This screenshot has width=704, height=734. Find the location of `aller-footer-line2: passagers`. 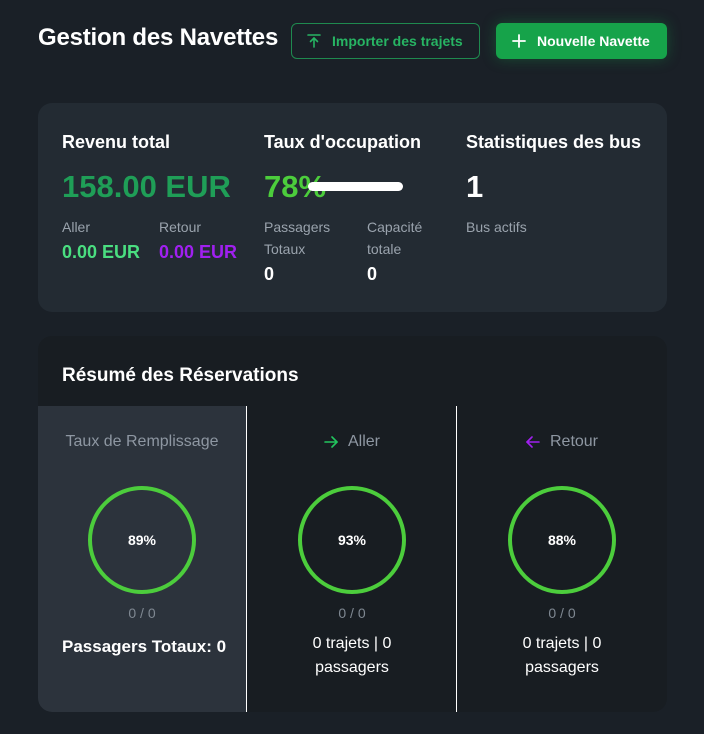

aller-footer-line2: passagers is located at coordinates (352, 667).